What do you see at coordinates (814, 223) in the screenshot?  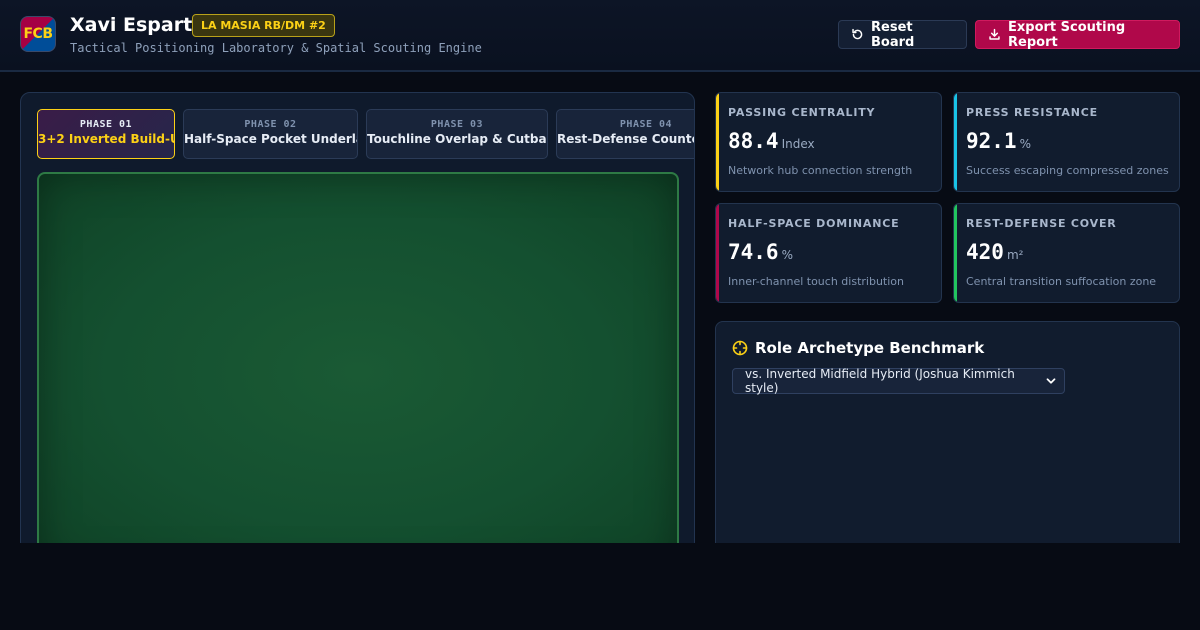 I see `stat-label: HALF-SPACE DOMINANCE` at bounding box center [814, 223].